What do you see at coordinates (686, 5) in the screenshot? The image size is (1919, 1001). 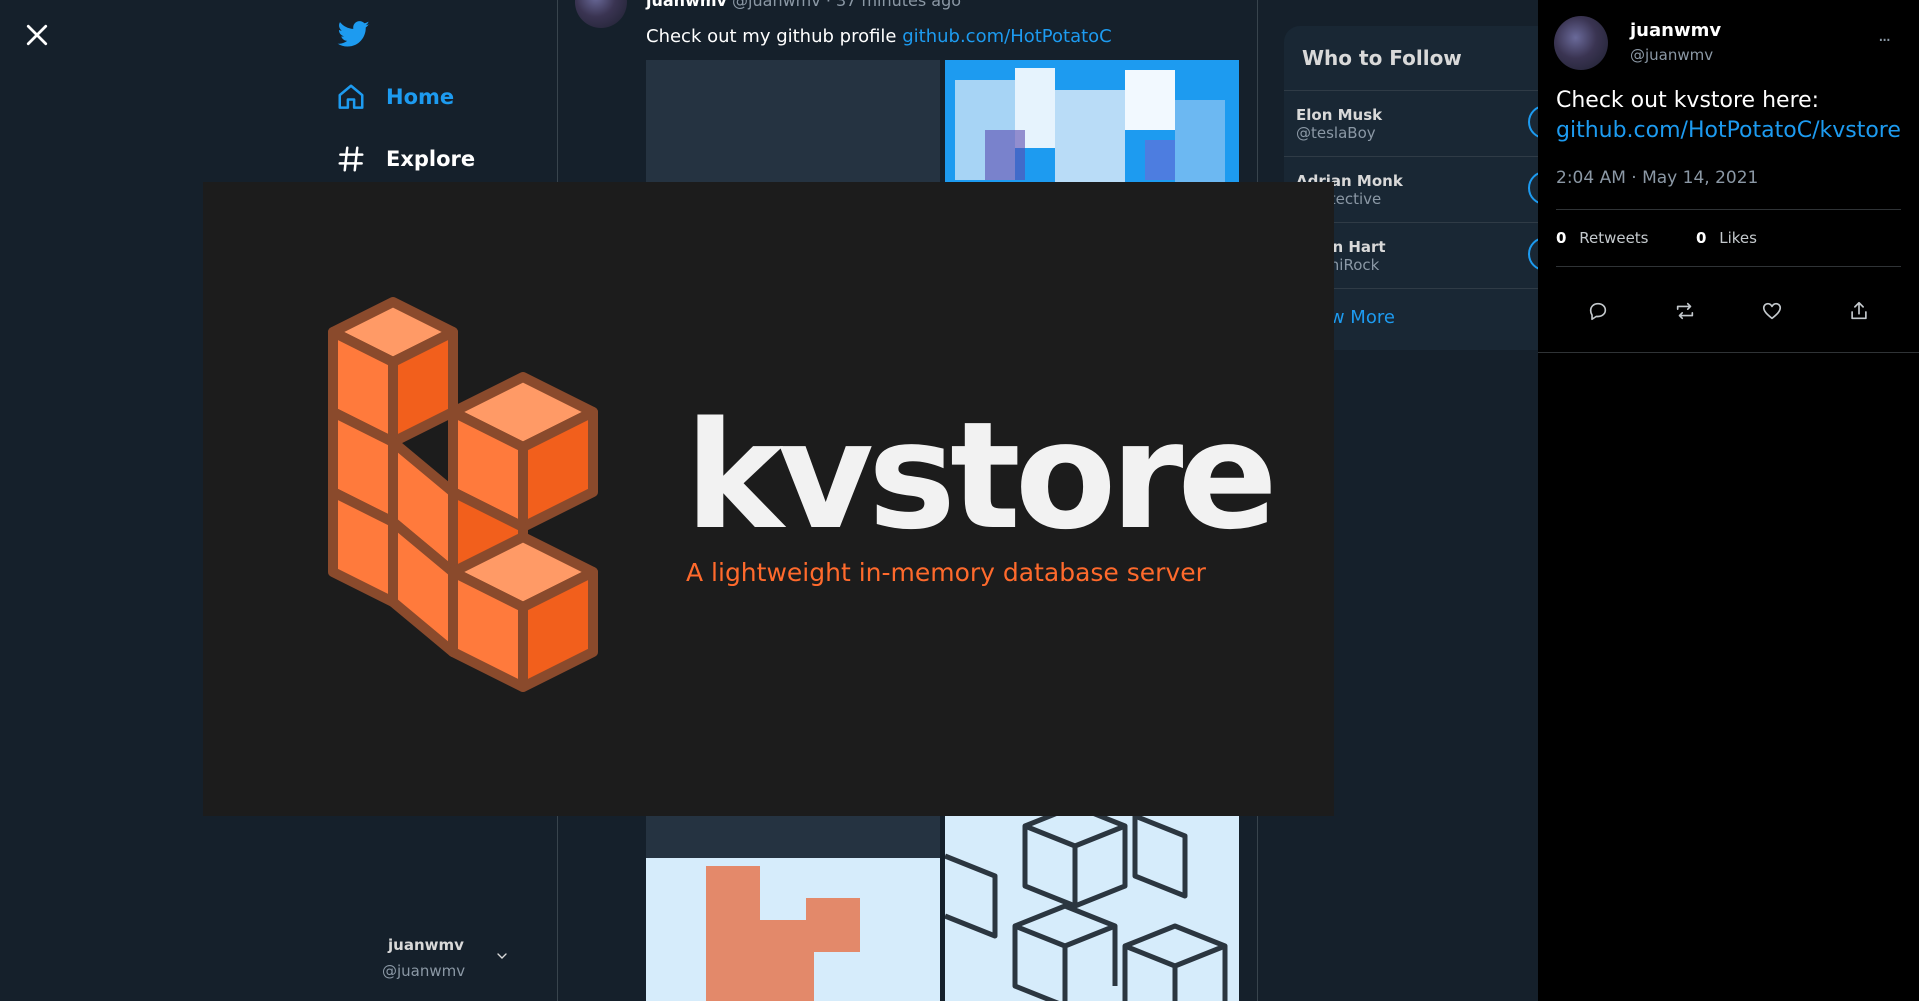 I see `tweet-author: juanwmv` at bounding box center [686, 5].